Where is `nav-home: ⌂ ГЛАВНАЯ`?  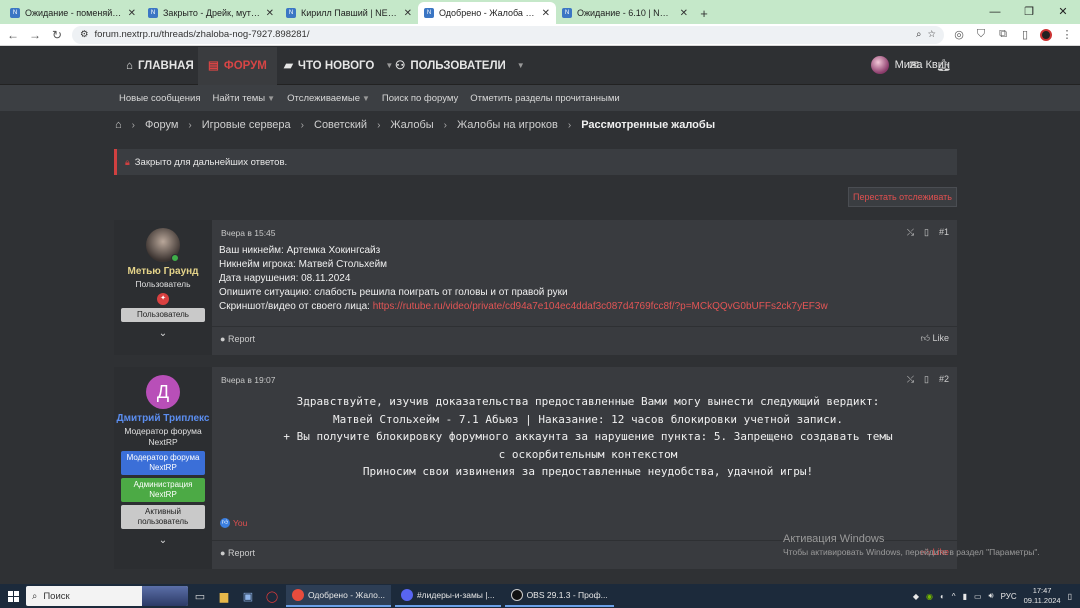
nav-home: ⌂ ГЛАВНАЯ is located at coordinates (160, 66).